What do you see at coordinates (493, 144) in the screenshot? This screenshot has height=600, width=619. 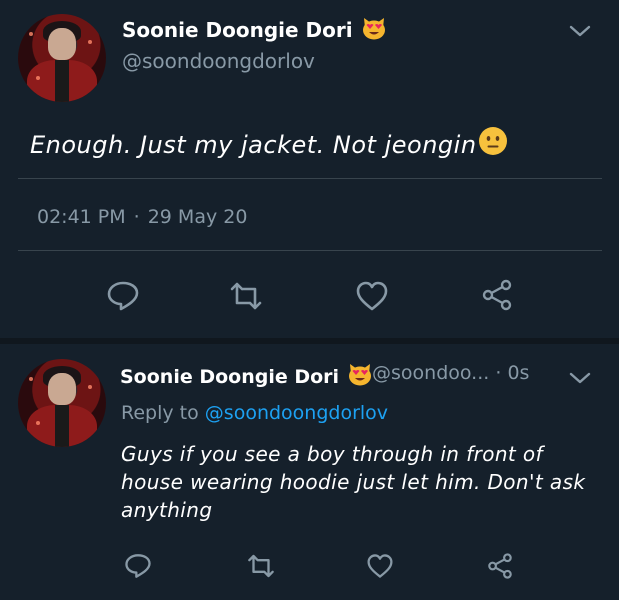 I see `neutral-face-emoji` at bounding box center [493, 144].